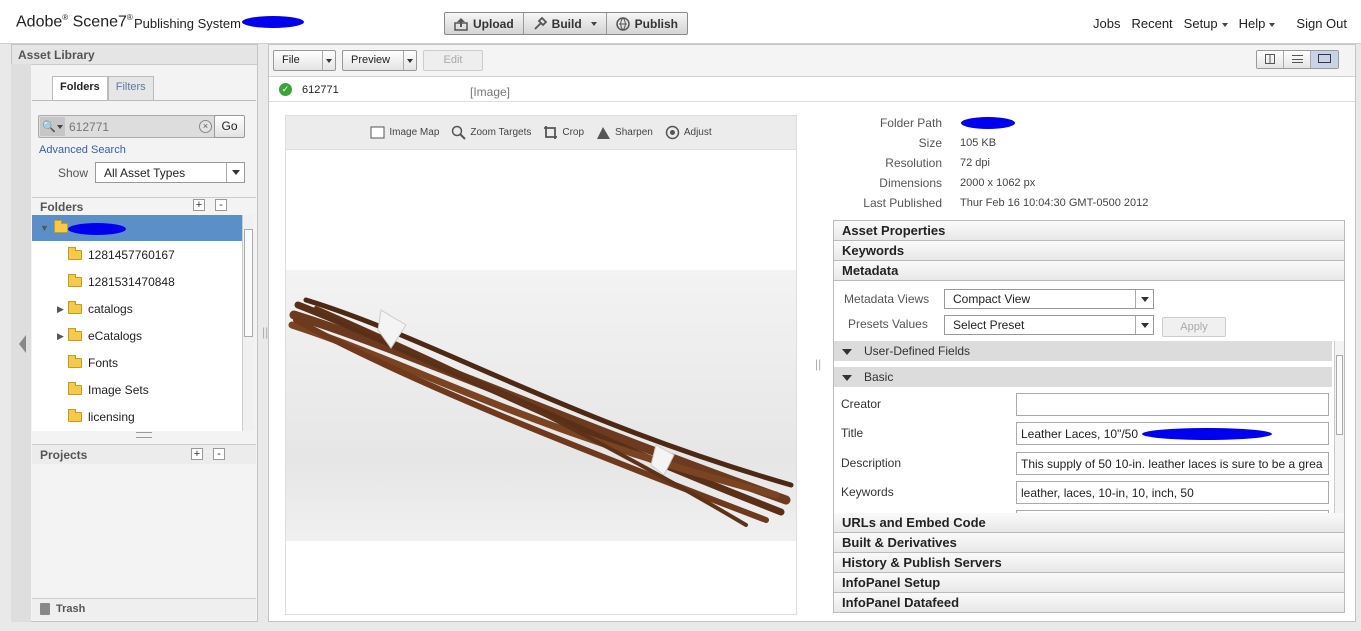  I want to click on presets-select: Select Preset, so click(1049, 325).